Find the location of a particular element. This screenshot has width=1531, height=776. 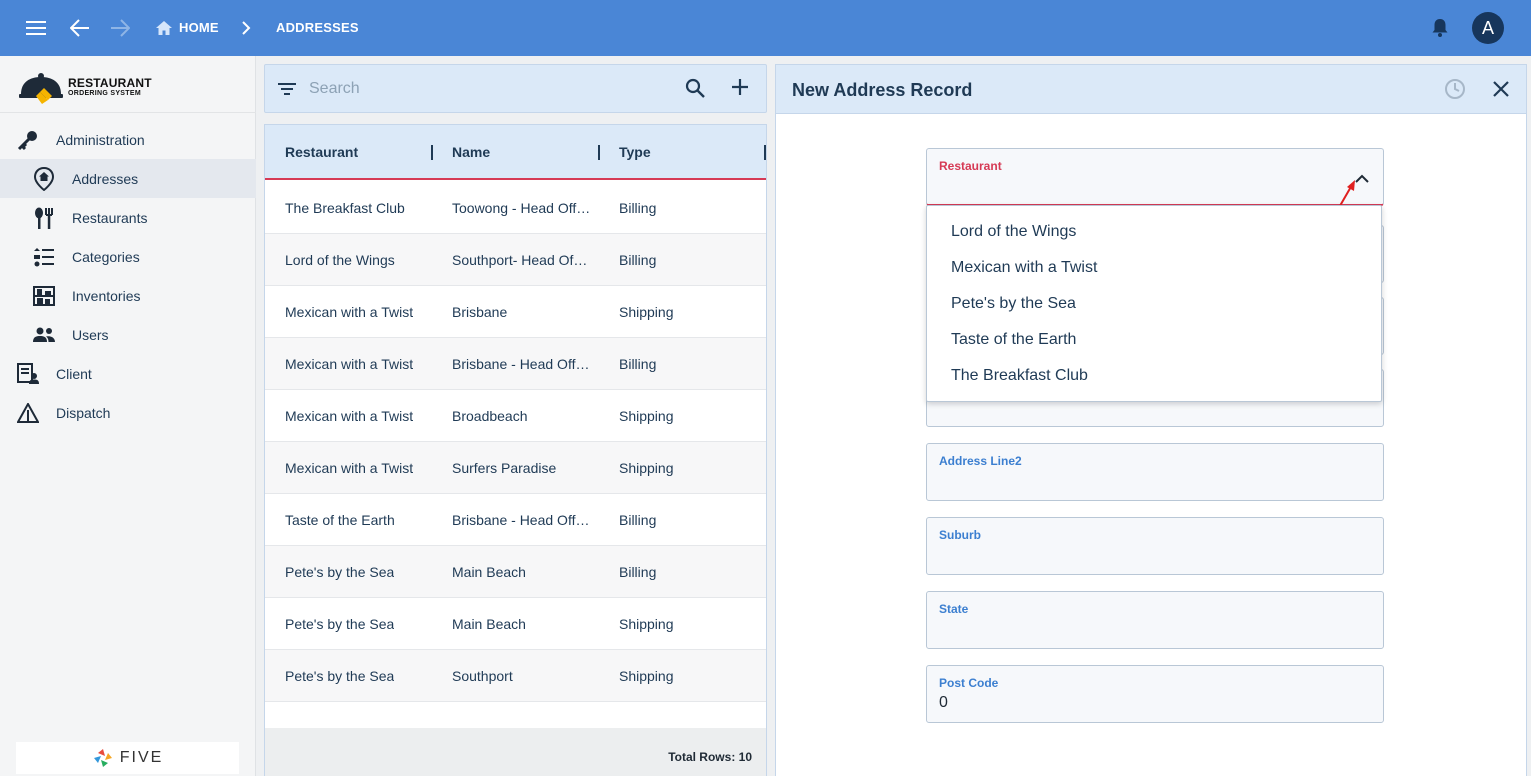

total-rows-count: Total Rows: 10 is located at coordinates (710, 757).